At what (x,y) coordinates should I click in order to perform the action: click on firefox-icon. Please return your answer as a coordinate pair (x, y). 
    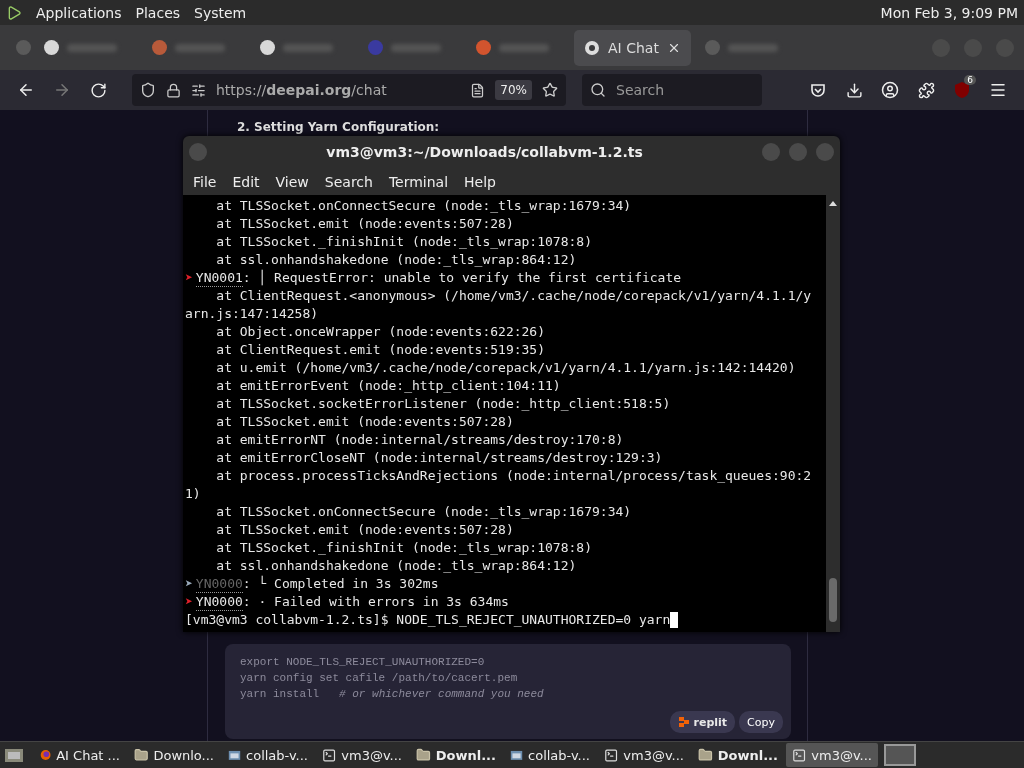
    Looking at the image, I should click on (46, 755).